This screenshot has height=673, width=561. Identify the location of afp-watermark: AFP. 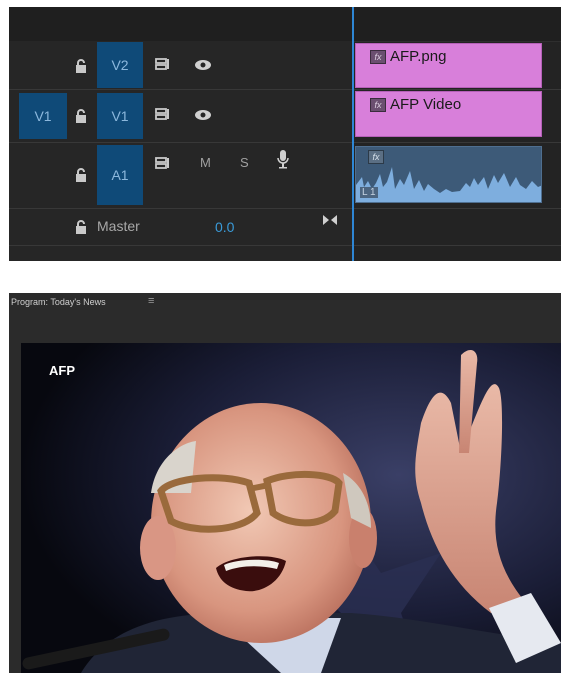
(62, 370).